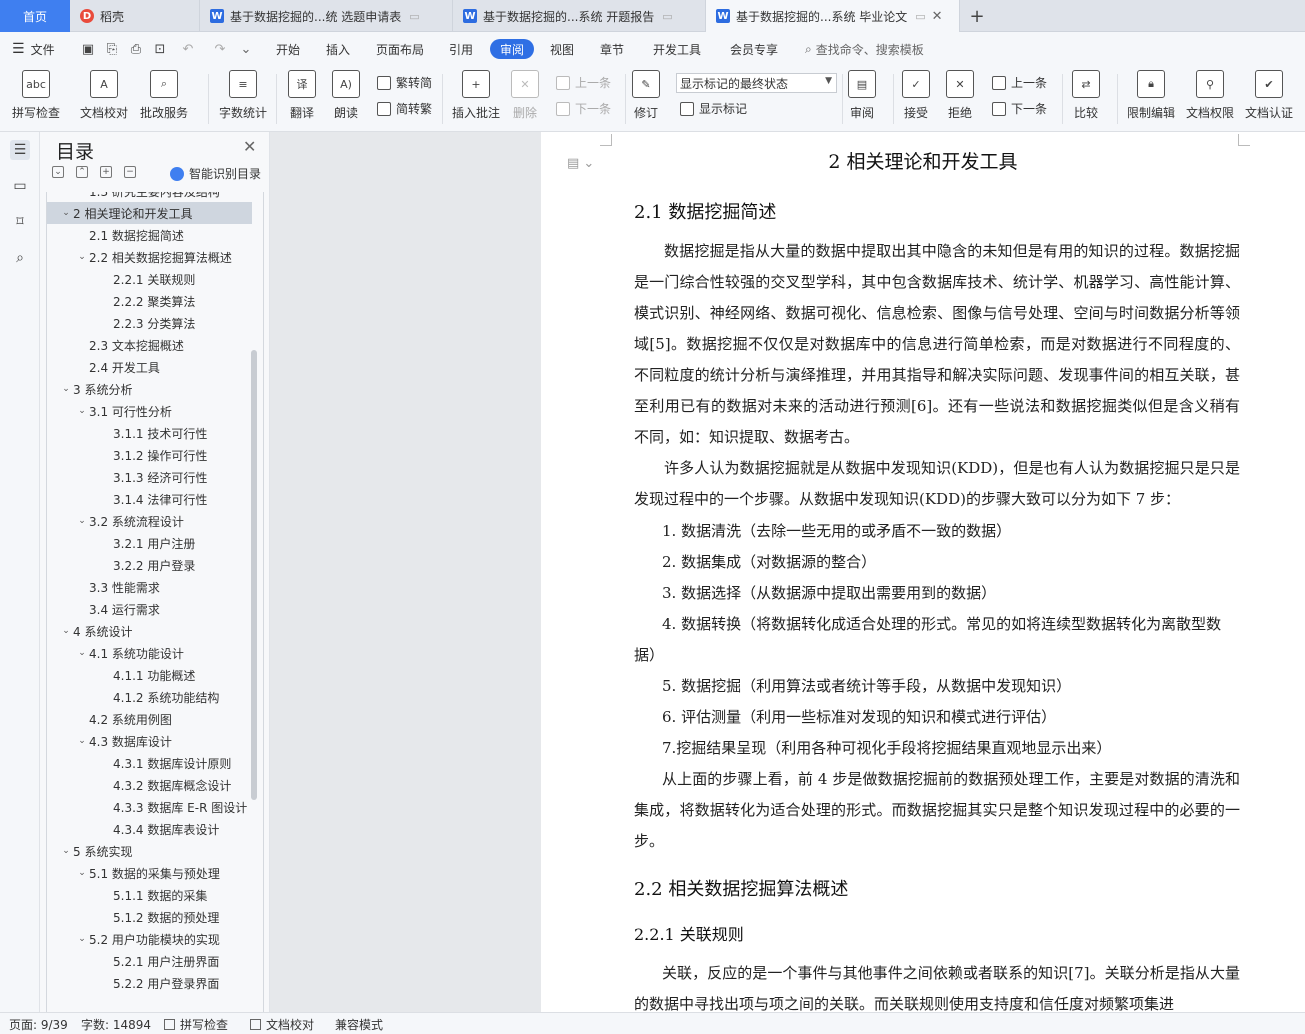 The image size is (1305, 1034). Describe the element at coordinates (864, 49) in the screenshot. I see `command-search: ⌕ 查找命令、搜索模板` at that location.